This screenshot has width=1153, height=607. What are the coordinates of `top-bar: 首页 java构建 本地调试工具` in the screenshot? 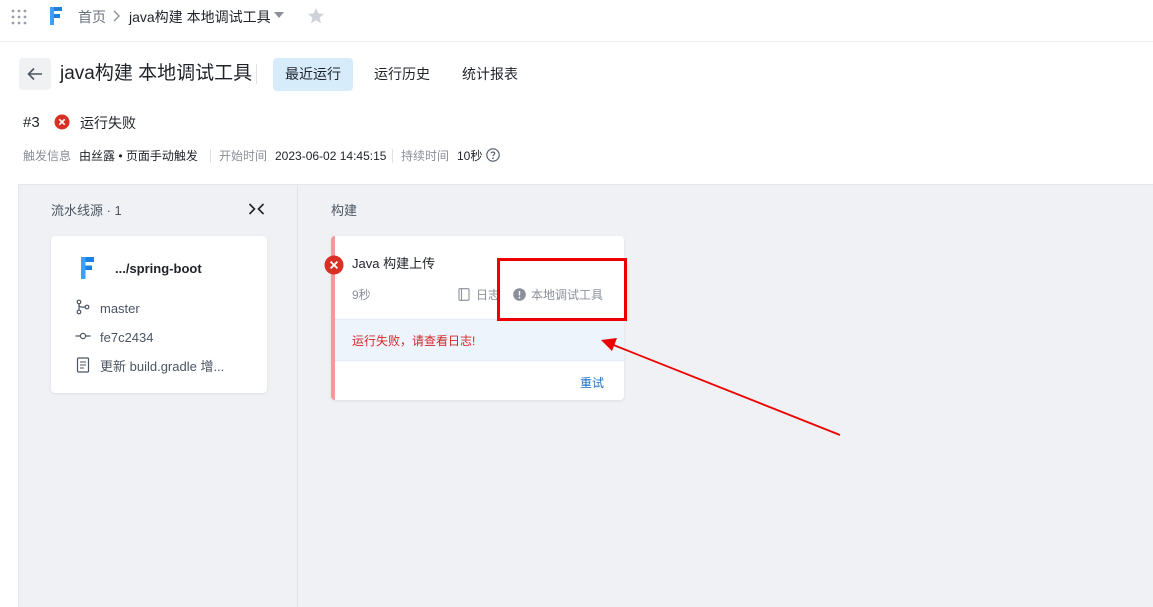 It's located at (576, 21).